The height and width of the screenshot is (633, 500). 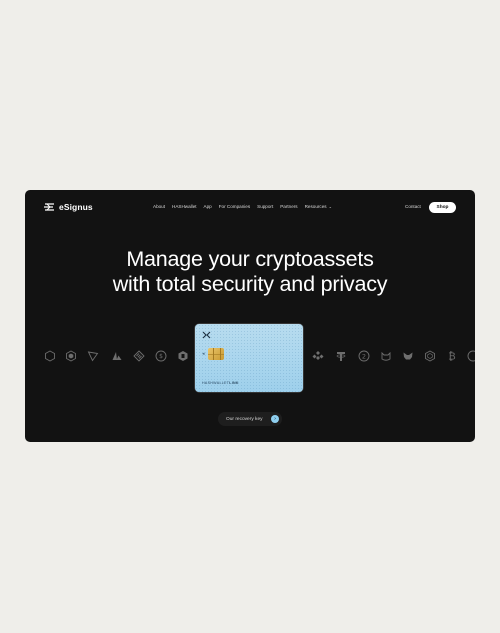 What do you see at coordinates (430, 356) in the screenshot?
I see `shield-icon` at bounding box center [430, 356].